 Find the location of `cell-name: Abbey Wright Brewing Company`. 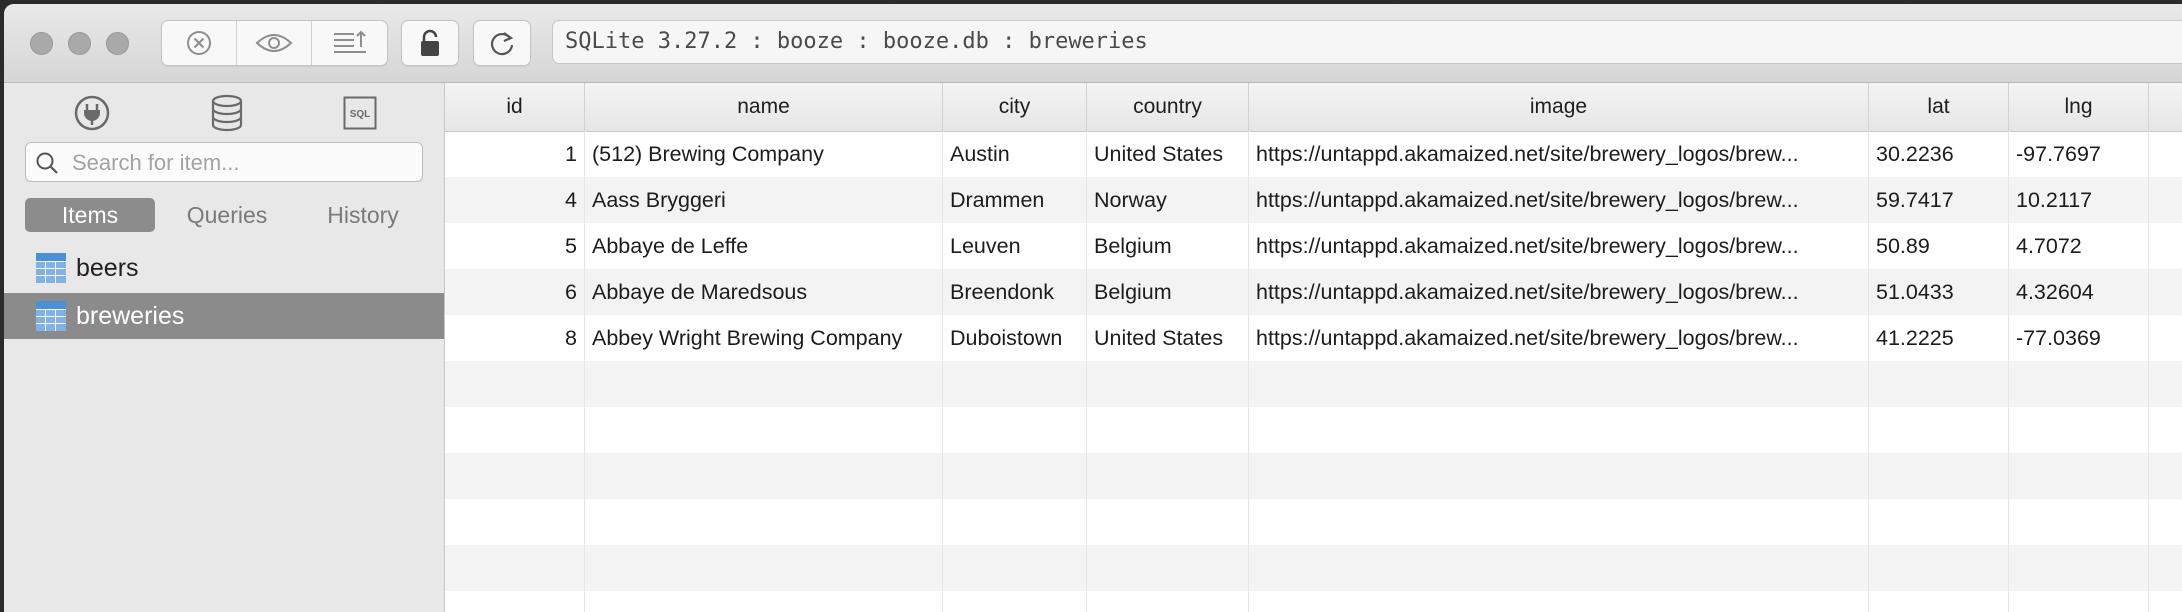

cell-name: Abbey Wright Brewing Company is located at coordinates (764, 338).